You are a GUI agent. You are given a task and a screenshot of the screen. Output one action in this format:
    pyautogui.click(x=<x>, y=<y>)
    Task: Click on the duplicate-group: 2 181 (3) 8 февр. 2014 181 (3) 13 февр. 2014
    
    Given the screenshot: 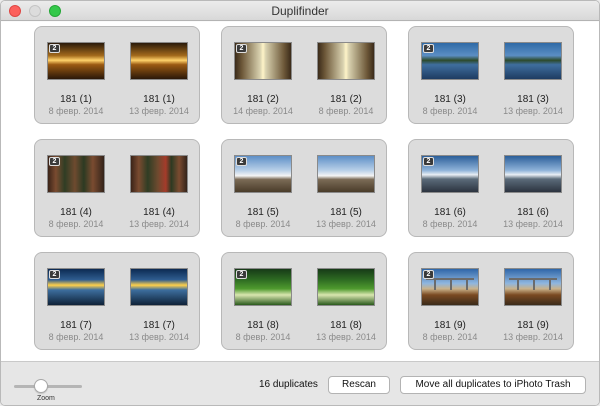 What is the action you would take?
    pyautogui.click(x=491, y=75)
    